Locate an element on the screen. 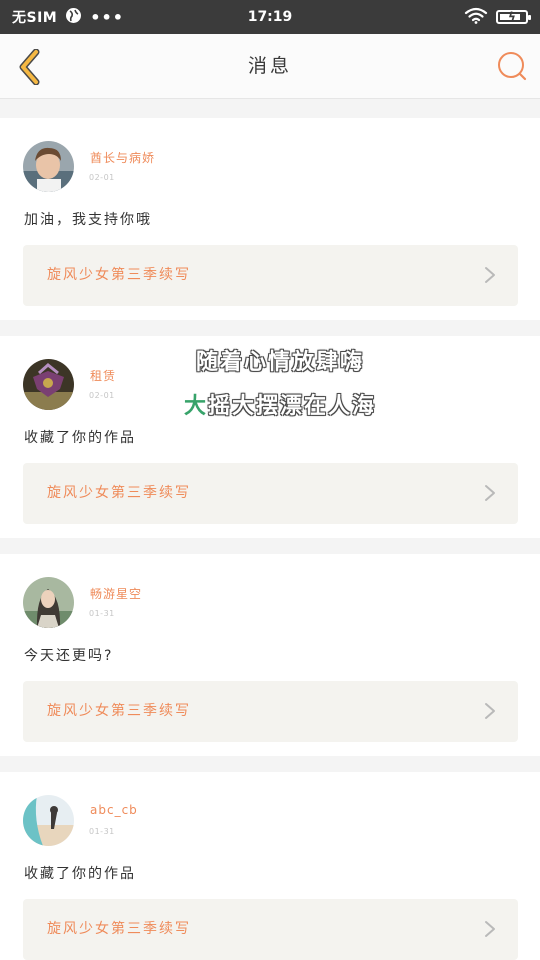 The height and width of the screenshot is (960, 540). message-text: 加油，我支持你哦 is located at coordinates (88, 220).